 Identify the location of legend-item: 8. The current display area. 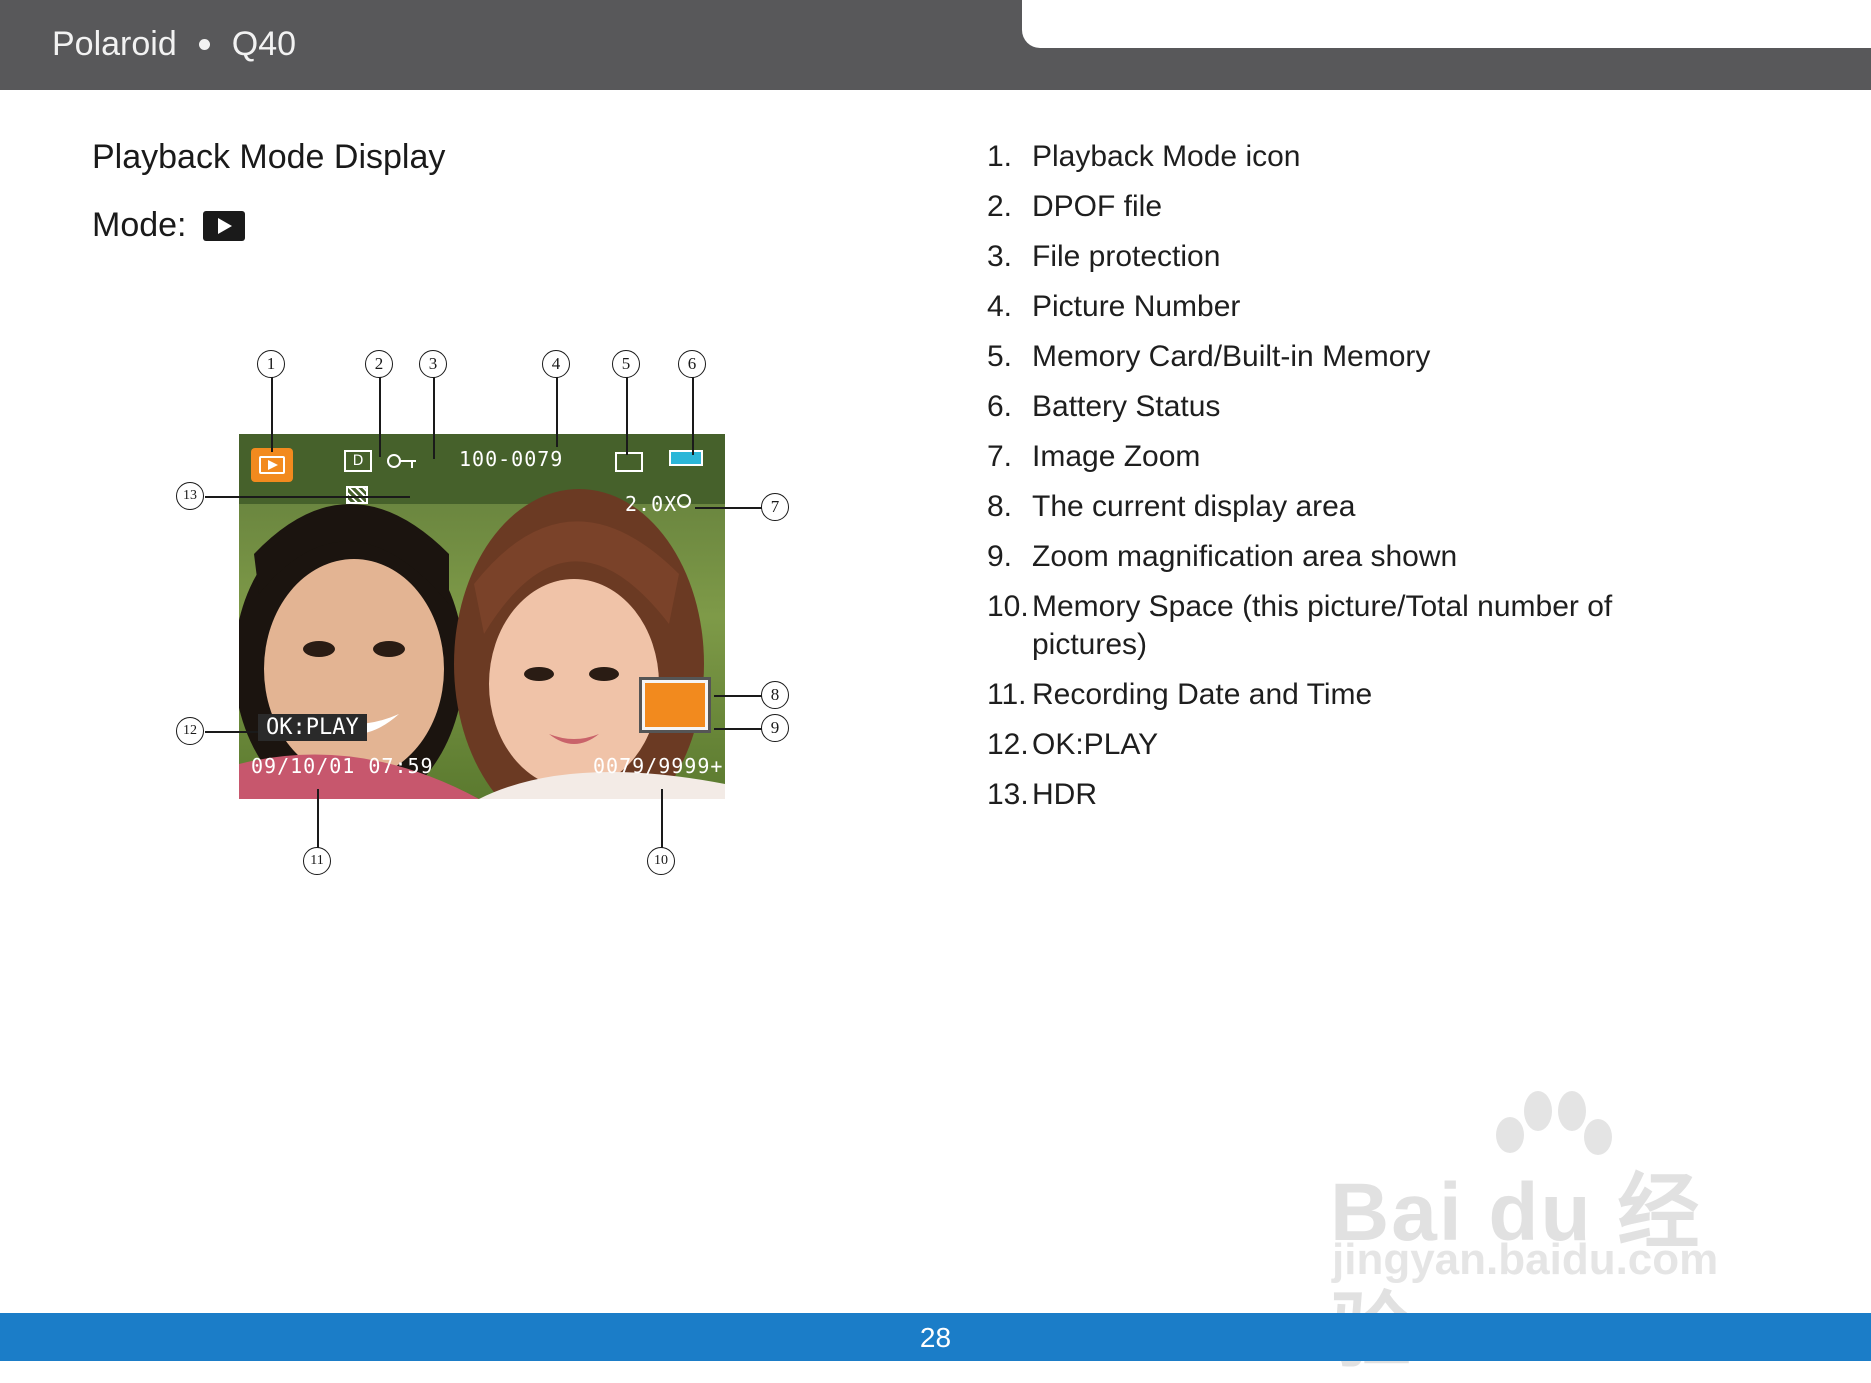
(1171, 506).